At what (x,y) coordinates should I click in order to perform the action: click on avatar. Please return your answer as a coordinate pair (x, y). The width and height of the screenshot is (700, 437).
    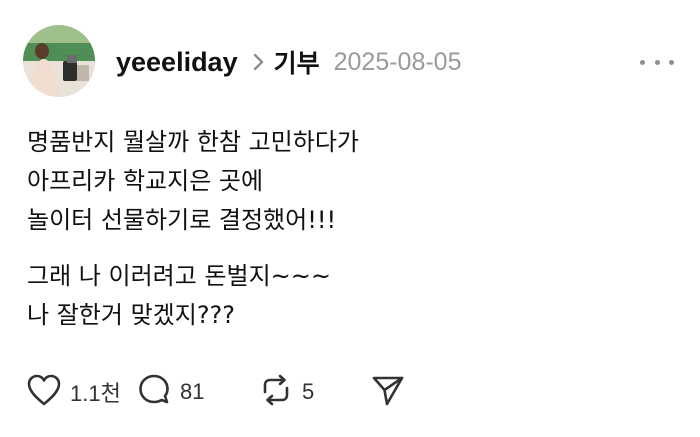
    Looking at the image, I should click on (59, 61).